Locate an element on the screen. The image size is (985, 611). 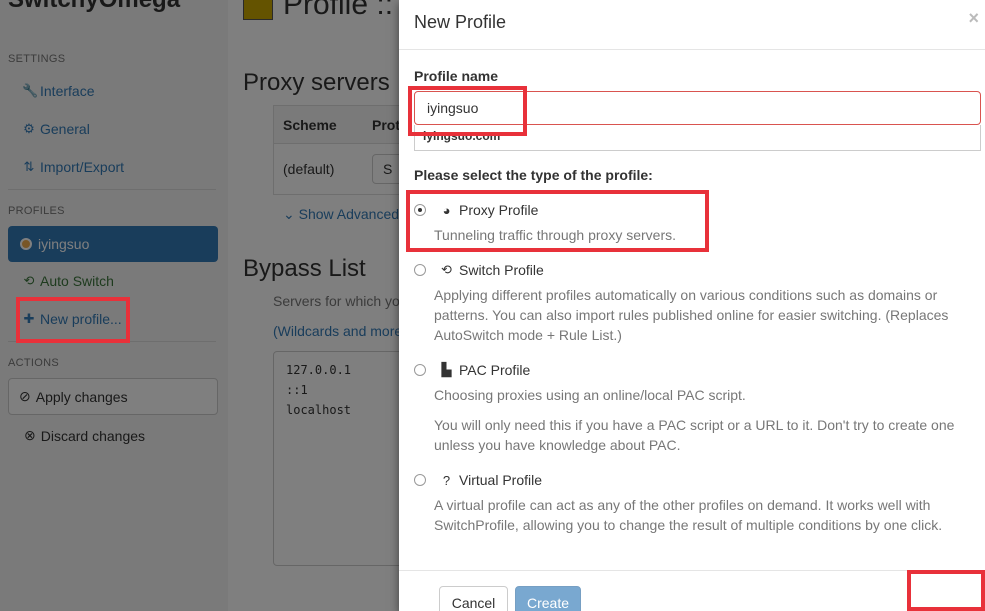
virtual-profile-option: ? Virtual Profile is located at coordinates (478, 480).